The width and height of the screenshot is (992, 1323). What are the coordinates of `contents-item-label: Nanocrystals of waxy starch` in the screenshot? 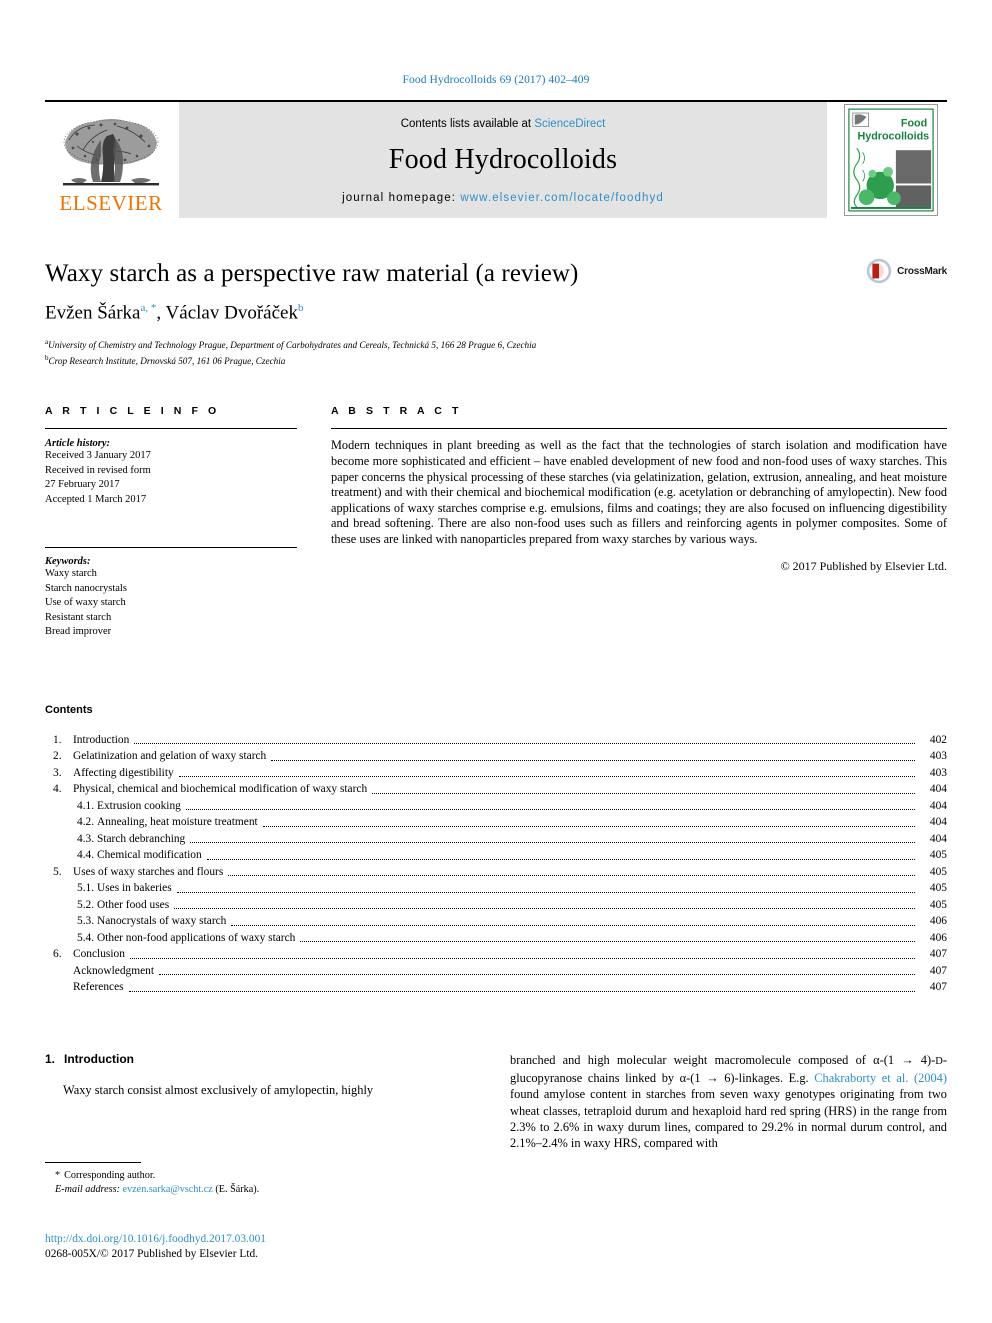 It's located at (162, 921).